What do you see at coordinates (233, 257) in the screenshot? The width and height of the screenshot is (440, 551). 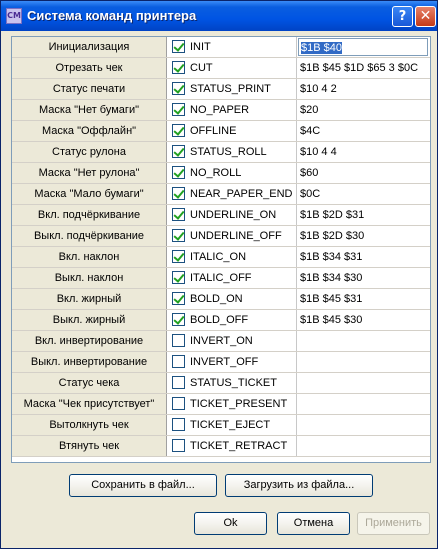 I see `command-enable-cell: ITALIC_ON` at bounding box center [233, 257].